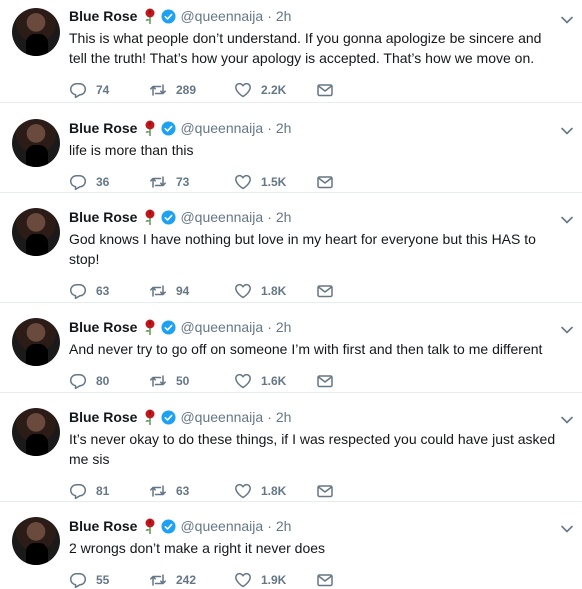 The width and height of the screenshot is (582, 589). I want to click on envelope-icon, so click(325, 291).